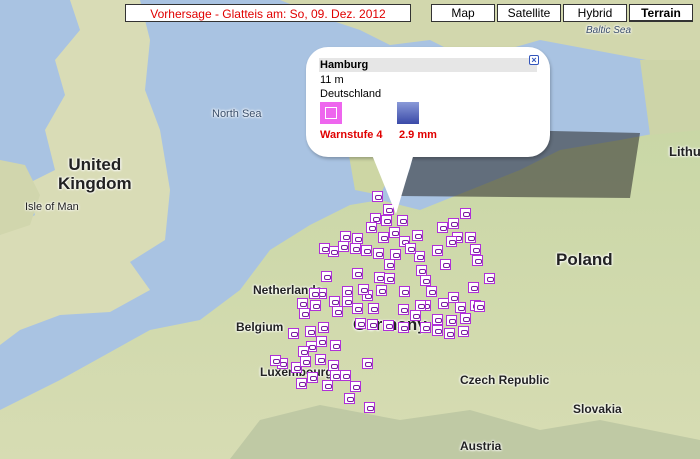 The width and height of the screenshot is (700, 459). I want to click on map-type-map-button: Map, so click(463, 13).